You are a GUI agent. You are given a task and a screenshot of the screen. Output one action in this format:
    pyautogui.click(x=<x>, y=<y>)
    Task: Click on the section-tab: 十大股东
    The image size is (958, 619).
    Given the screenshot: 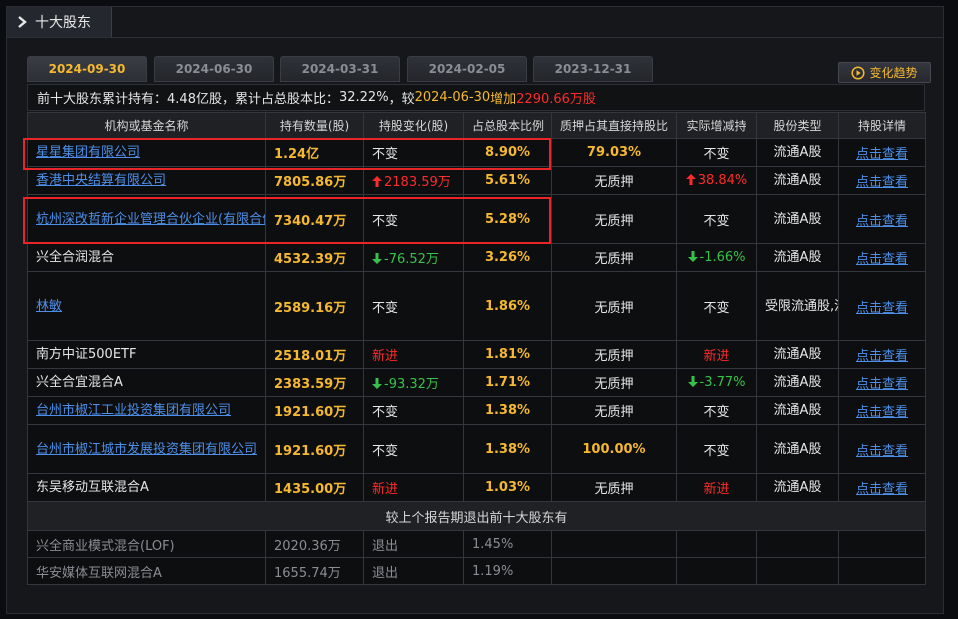 What is the action you would take?
    pyautogui.click(x=59, y=22)
    